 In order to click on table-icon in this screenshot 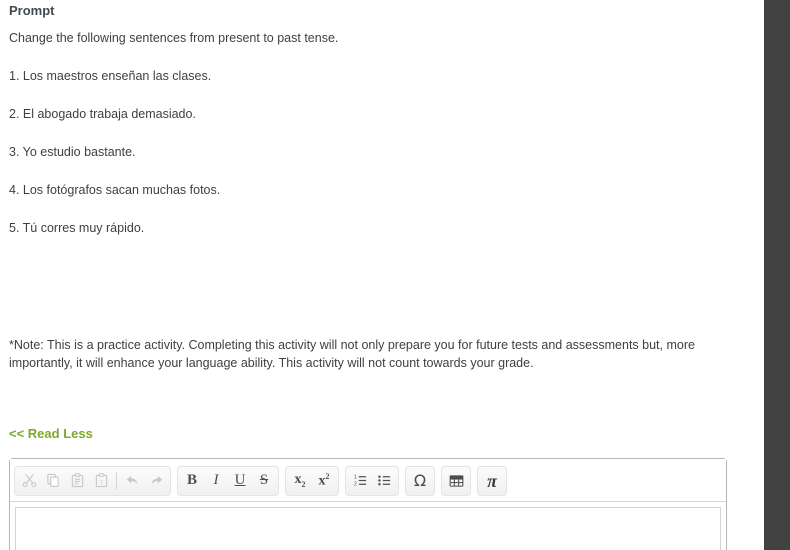, I will do `click(456, 481)`.